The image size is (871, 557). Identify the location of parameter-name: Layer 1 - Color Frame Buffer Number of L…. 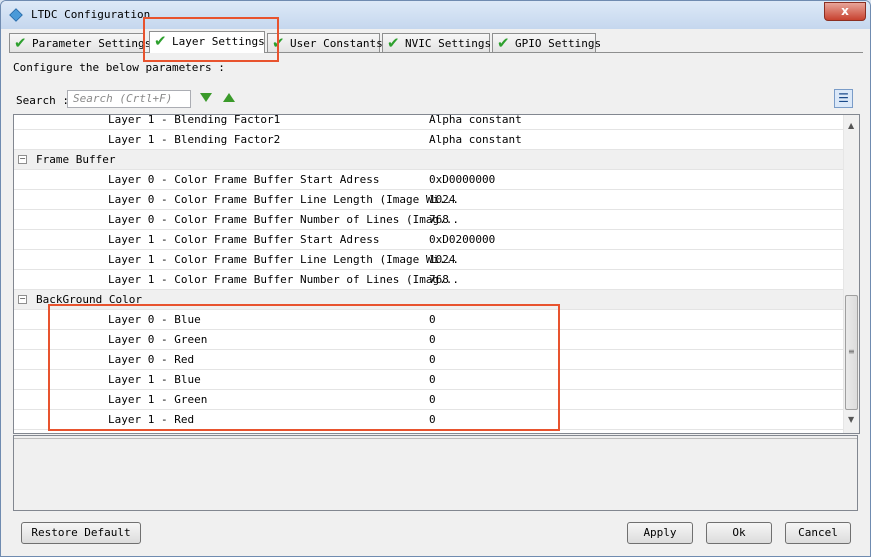
(283, 279).